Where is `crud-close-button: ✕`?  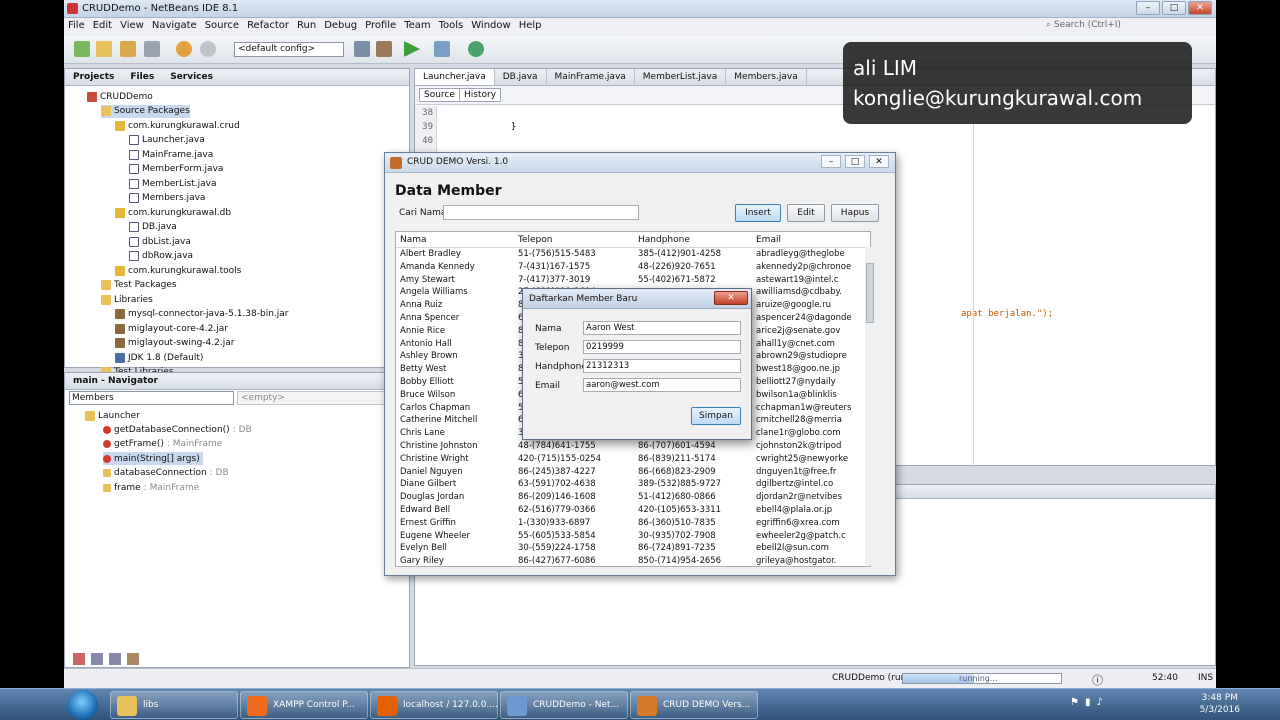 crud-close-button: ✕ is located at coordinates (879, 161).